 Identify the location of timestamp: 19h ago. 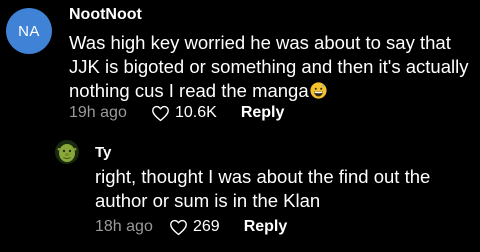
(98, 112).